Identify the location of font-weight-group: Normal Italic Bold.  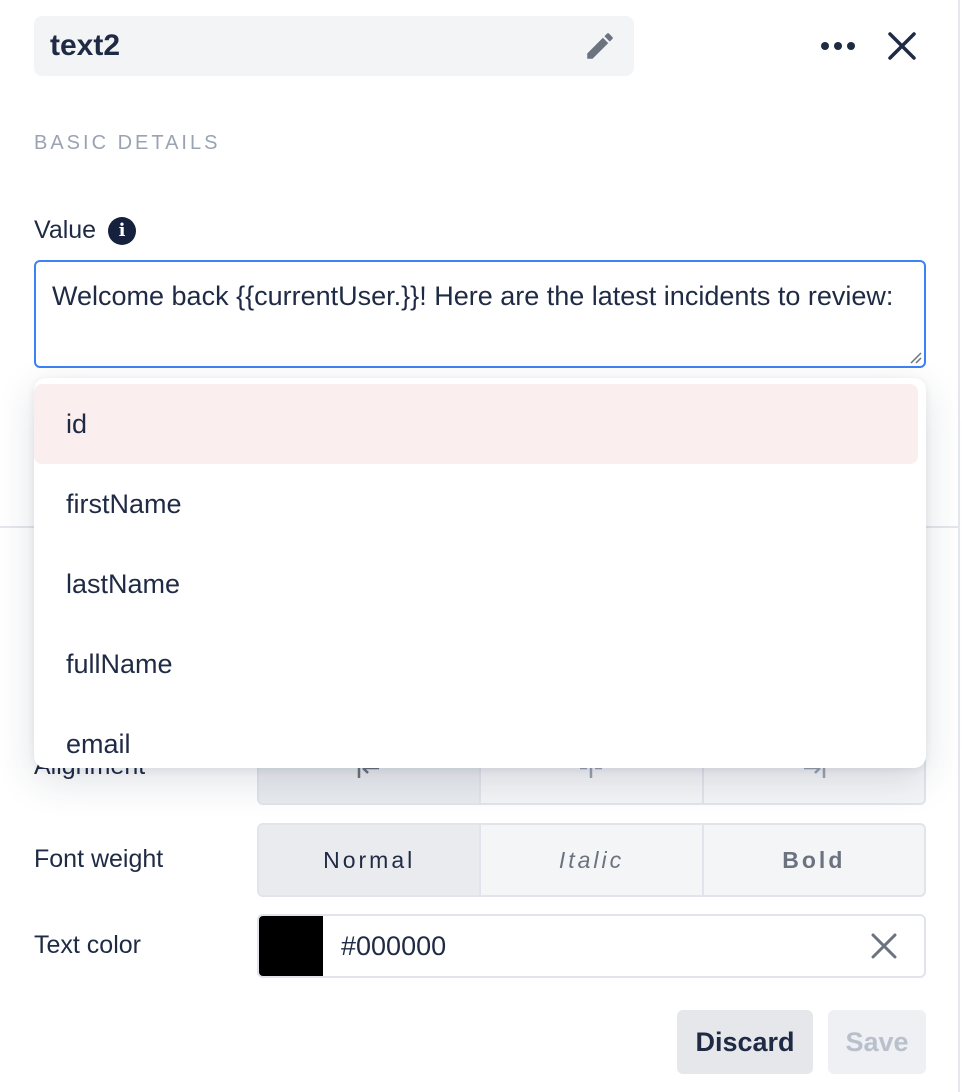
(591, 860).